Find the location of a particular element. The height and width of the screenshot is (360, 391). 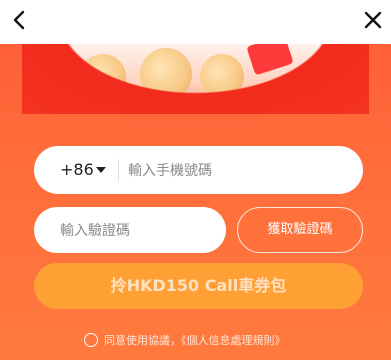

get-code-button: 獲取驗證碼 is located at coordinates (300, 230).